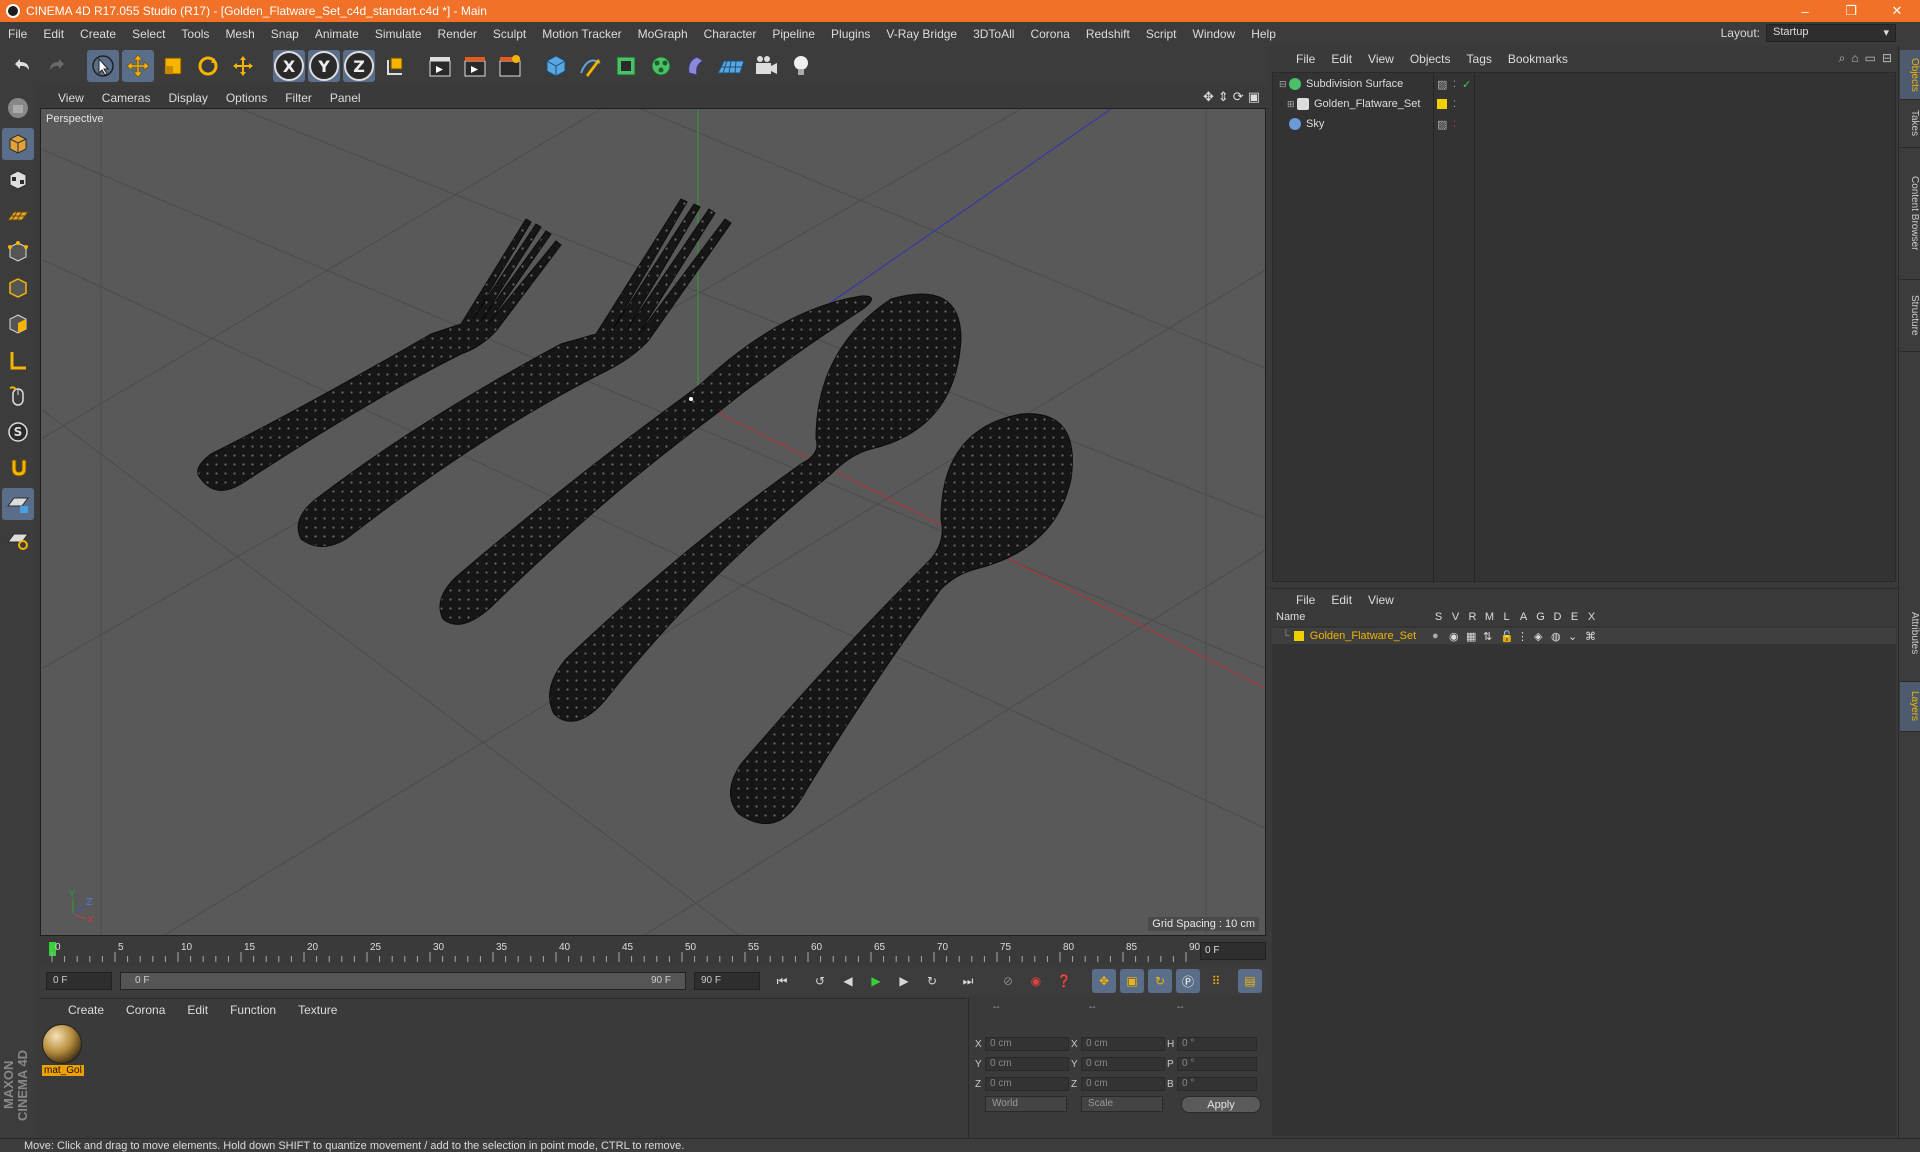 The width and height of the screenshot is (1920, 1152). I want to click on search-icon: ⌕, so click(1842, 58).